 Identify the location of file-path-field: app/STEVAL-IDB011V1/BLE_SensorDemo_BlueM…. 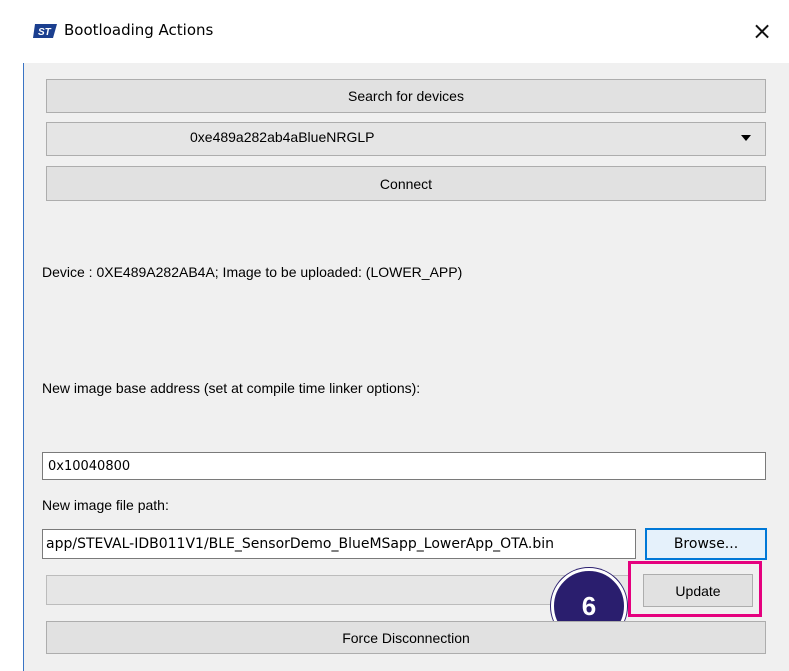
(339, 544).